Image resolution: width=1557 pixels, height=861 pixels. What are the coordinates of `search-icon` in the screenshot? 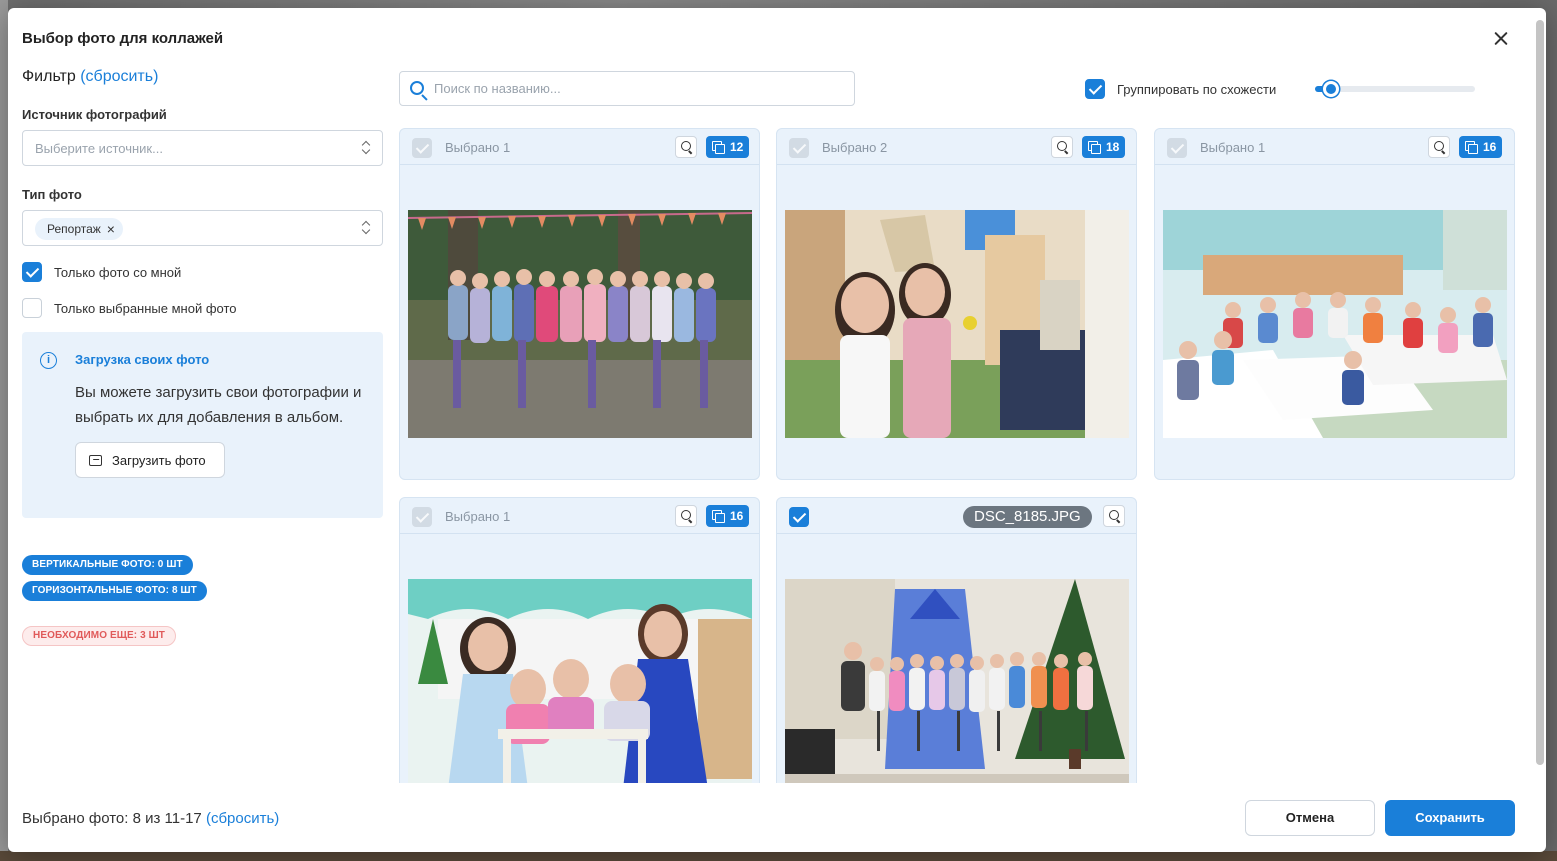 It's located at (417, 88).